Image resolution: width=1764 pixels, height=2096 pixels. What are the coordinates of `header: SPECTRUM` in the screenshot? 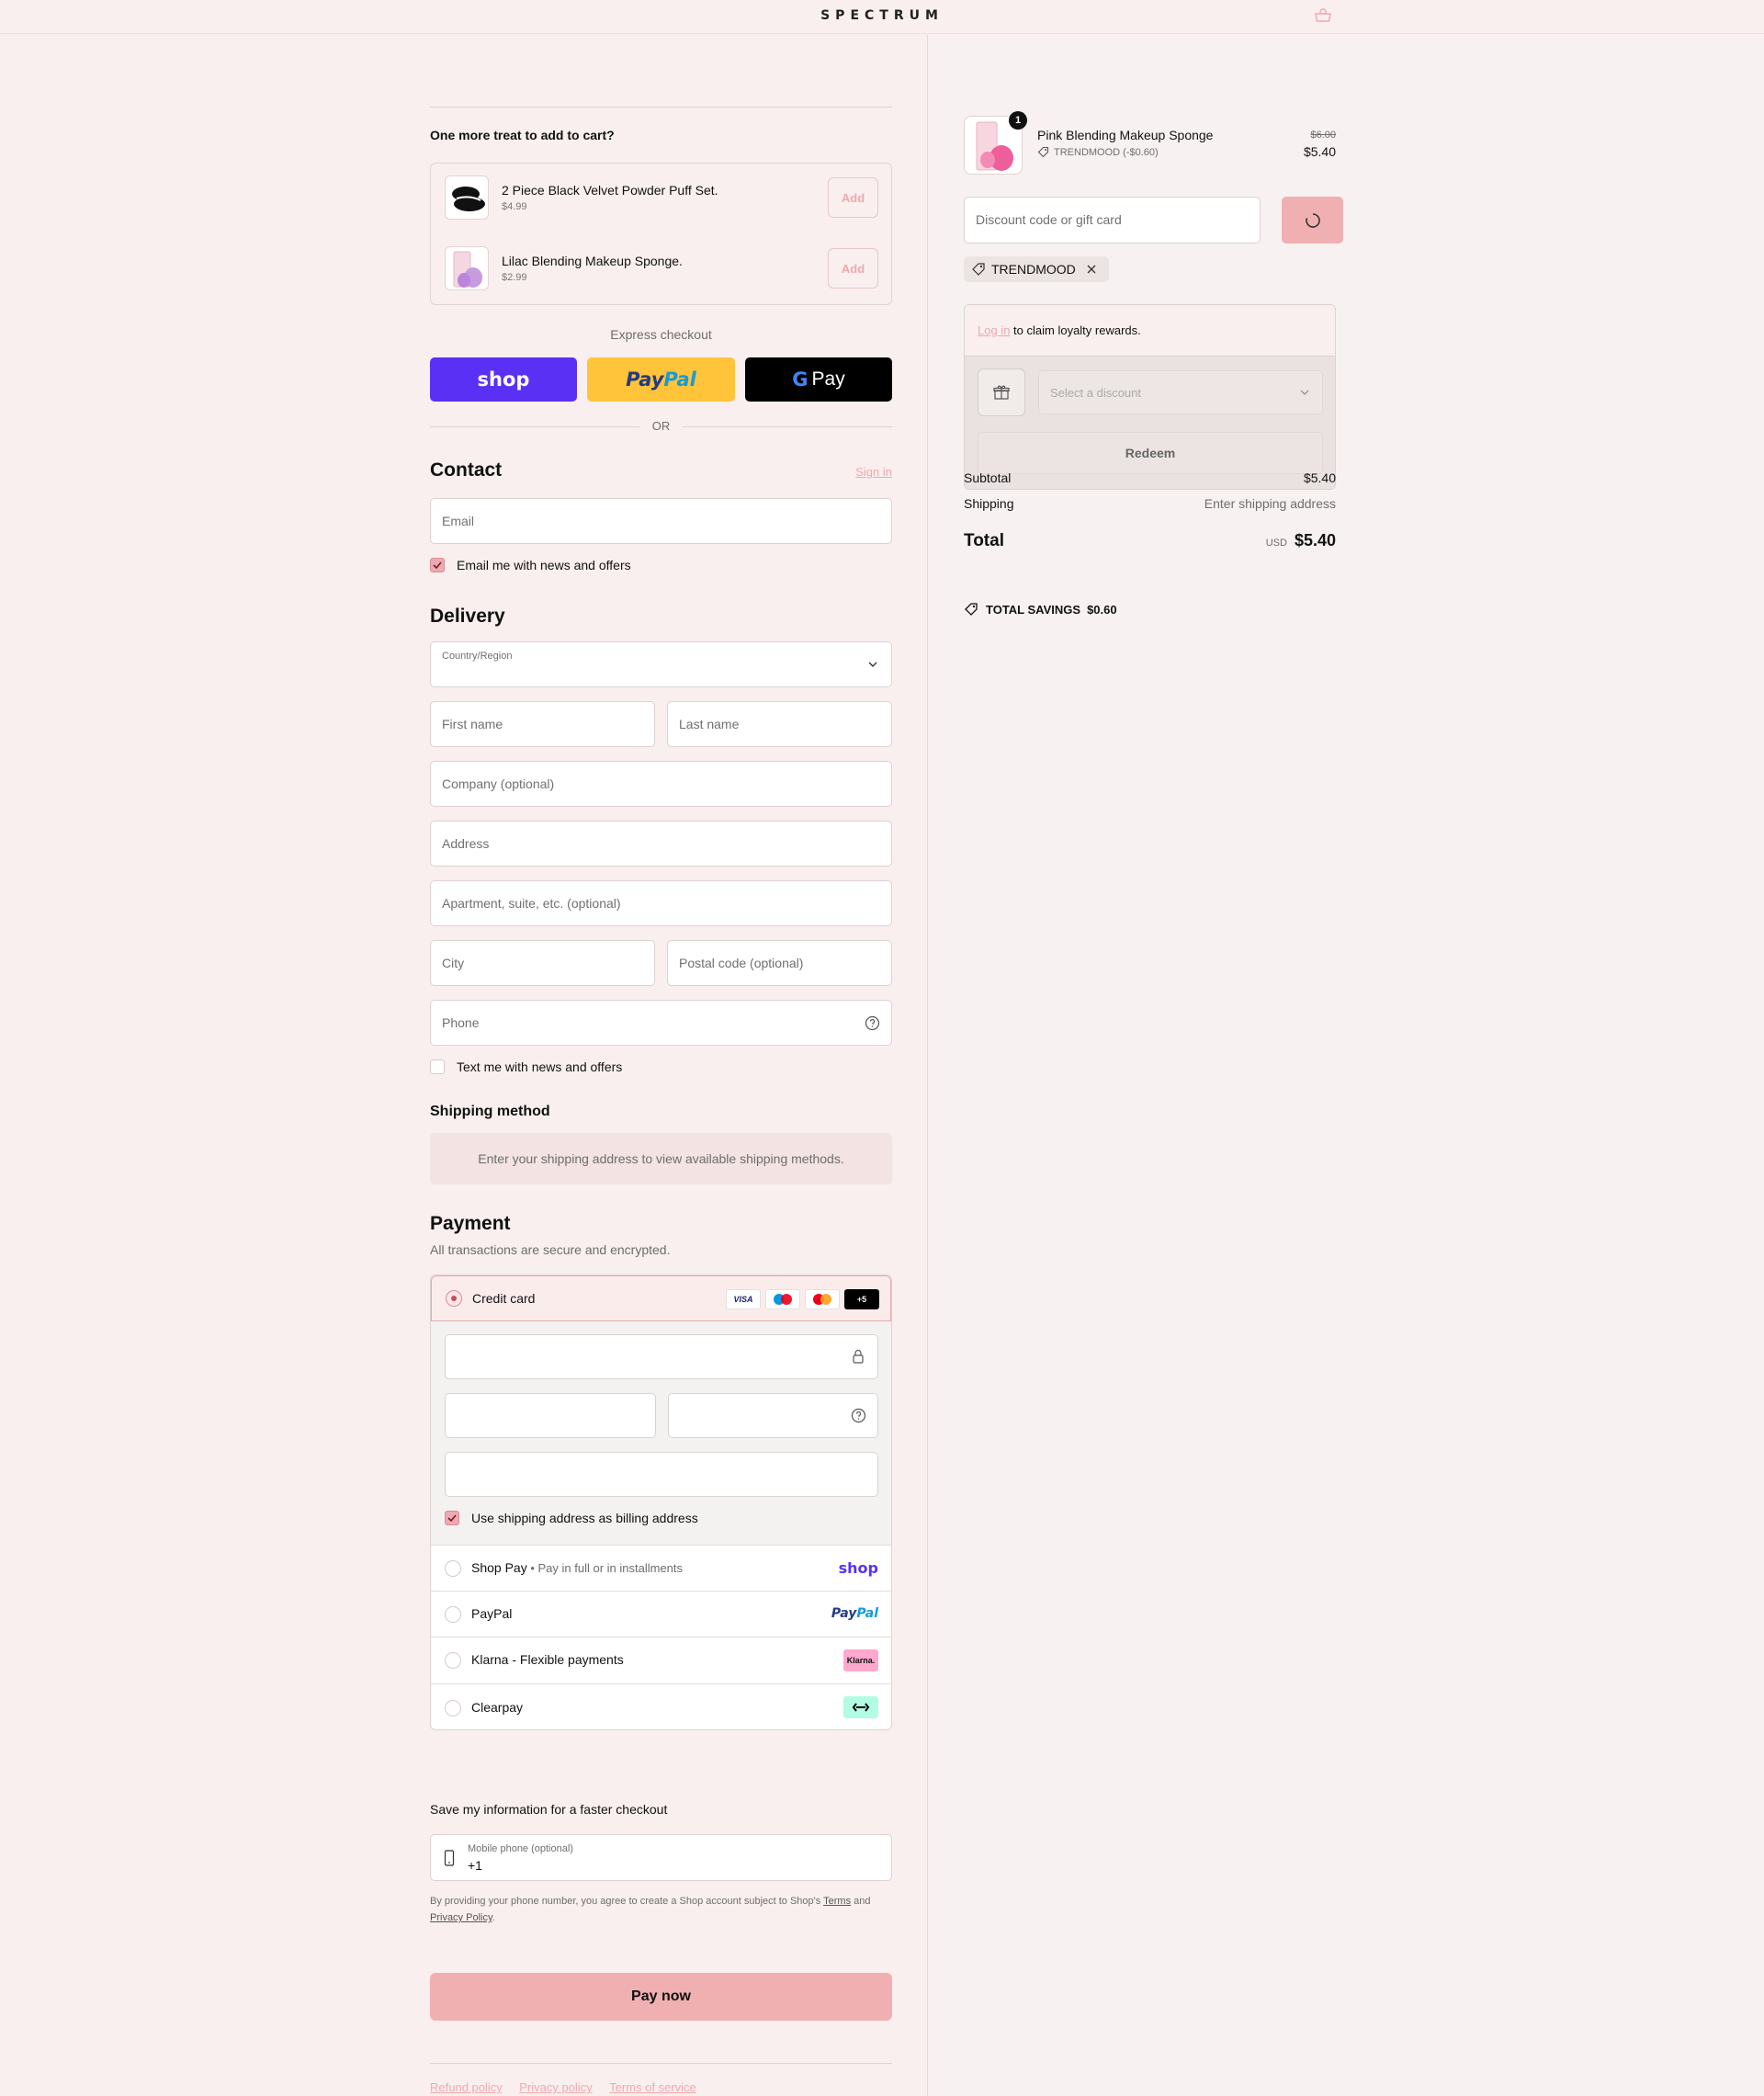 It's located at (882, 17).